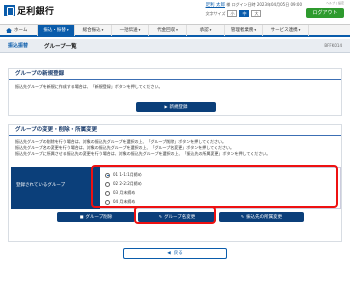  What do you see at coordinates (244, 30) in the screenshot?
I see `nav-admin: 管理者業務▾` at bounding box center [244, 30].